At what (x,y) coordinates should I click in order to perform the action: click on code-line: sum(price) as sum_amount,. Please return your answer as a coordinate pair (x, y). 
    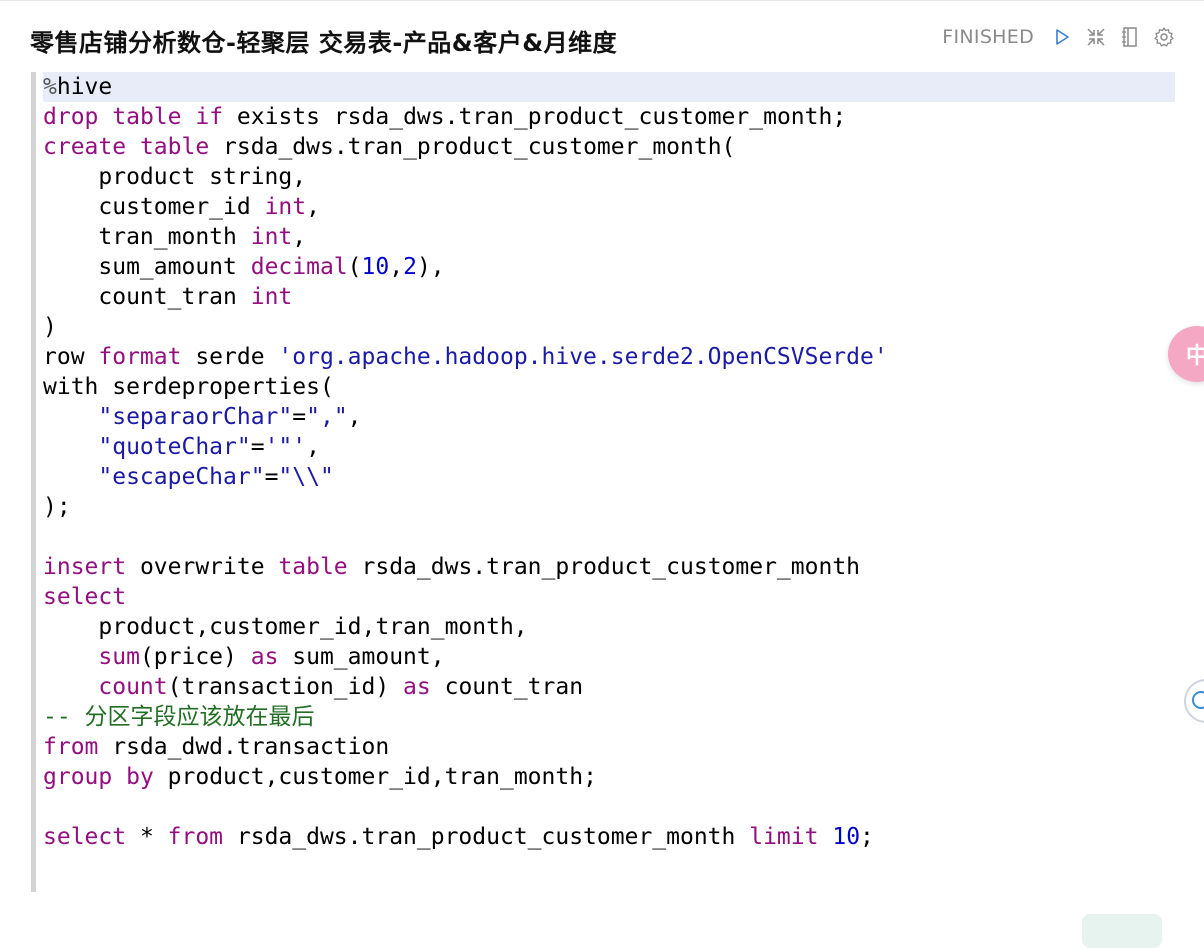
    Looking at the image, I should click on (609, 657).